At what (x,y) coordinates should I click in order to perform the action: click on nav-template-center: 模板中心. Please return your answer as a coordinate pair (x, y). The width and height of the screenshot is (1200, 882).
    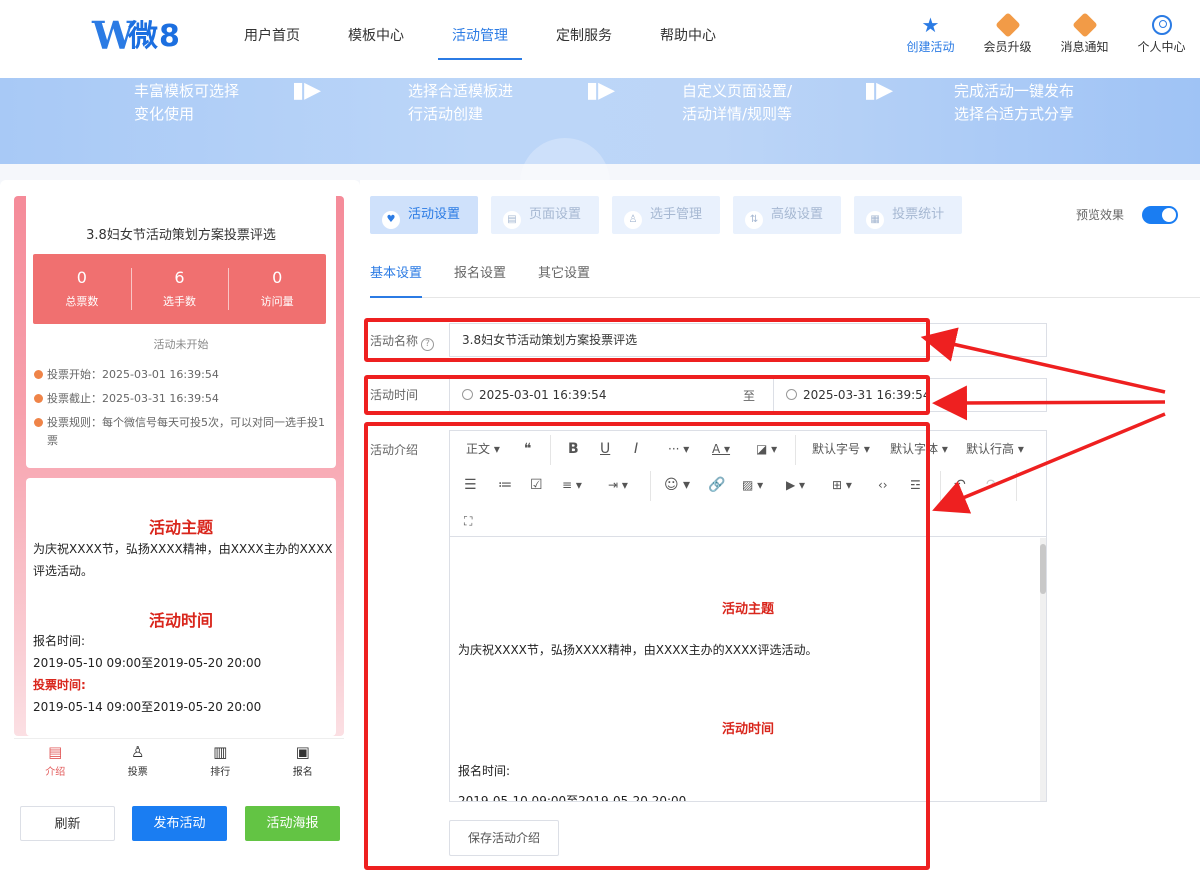
    Looking at the image, I should click on (376, 39).